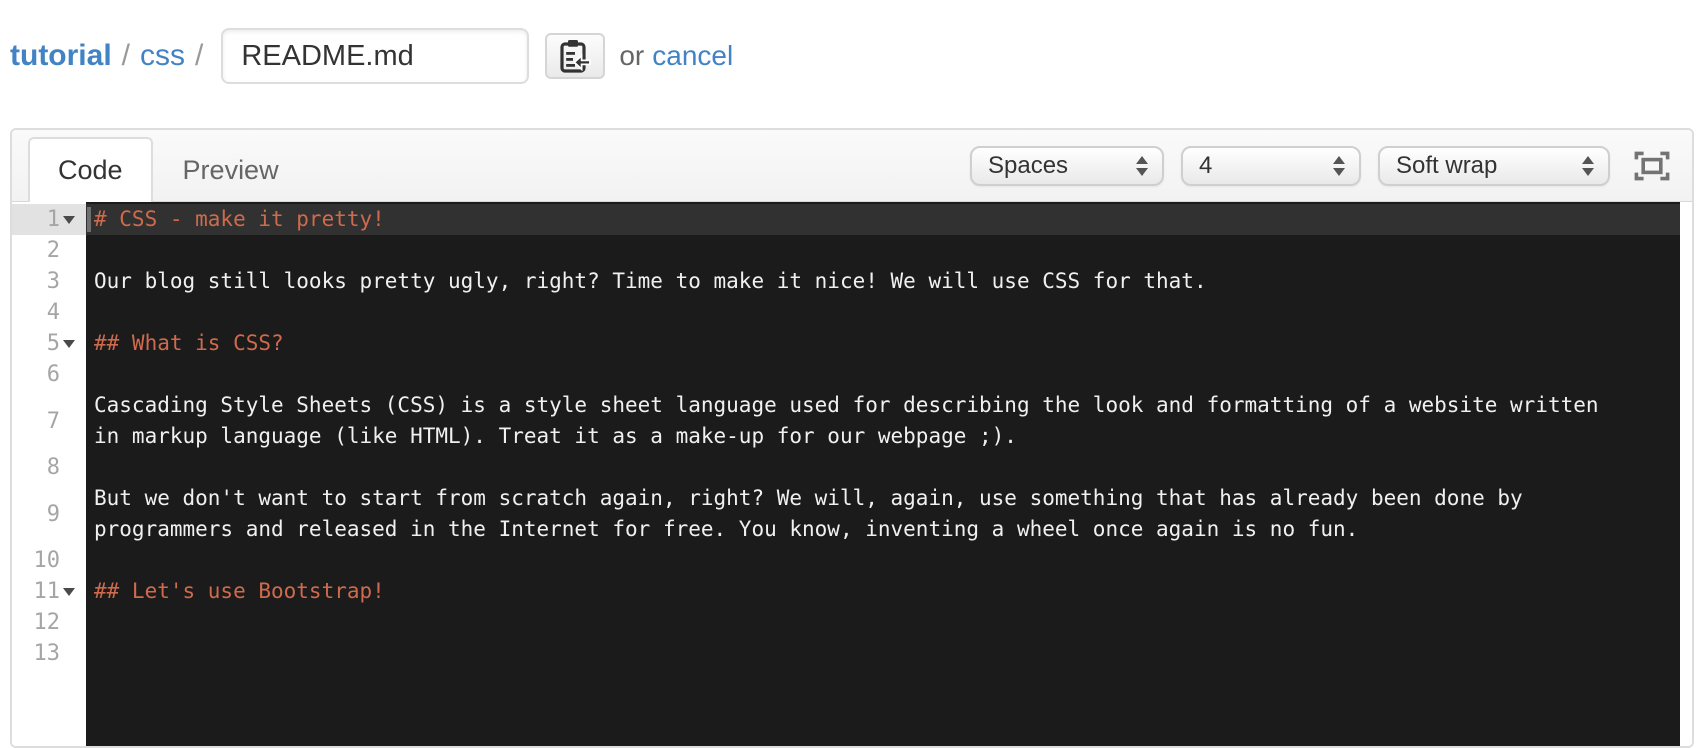 The width and height of the screenshot is (1706, 748). What do you see at coordinates (89, 219) in the screenshot?
I see `text-cursor` at bounding box center [89, 219].